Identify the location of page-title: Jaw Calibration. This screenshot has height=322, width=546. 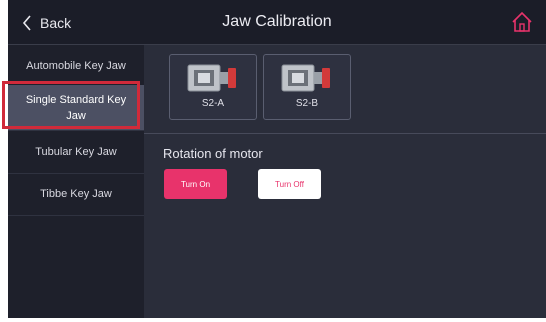
(277, 21).